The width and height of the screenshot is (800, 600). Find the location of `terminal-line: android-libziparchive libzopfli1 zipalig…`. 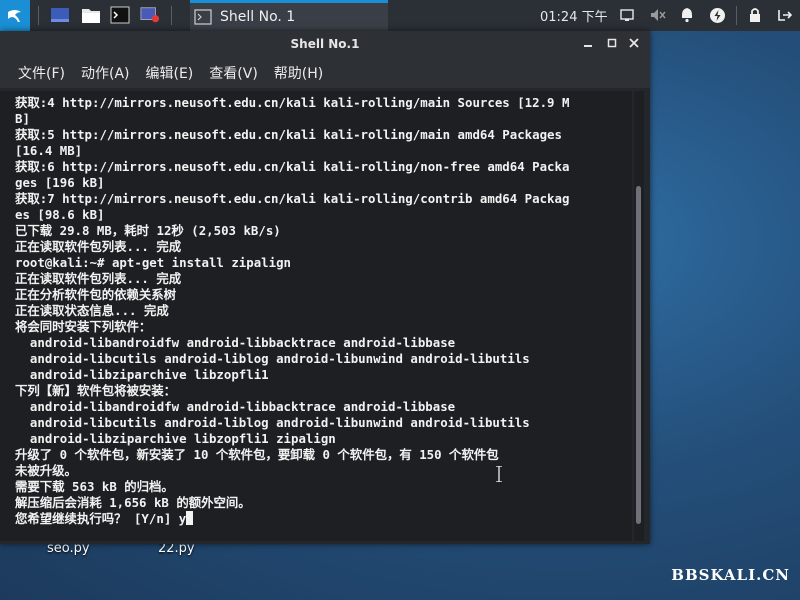

terminal-line: android-libziparchive libzopfli1 zipalig… is located at coordinates (175, 438).